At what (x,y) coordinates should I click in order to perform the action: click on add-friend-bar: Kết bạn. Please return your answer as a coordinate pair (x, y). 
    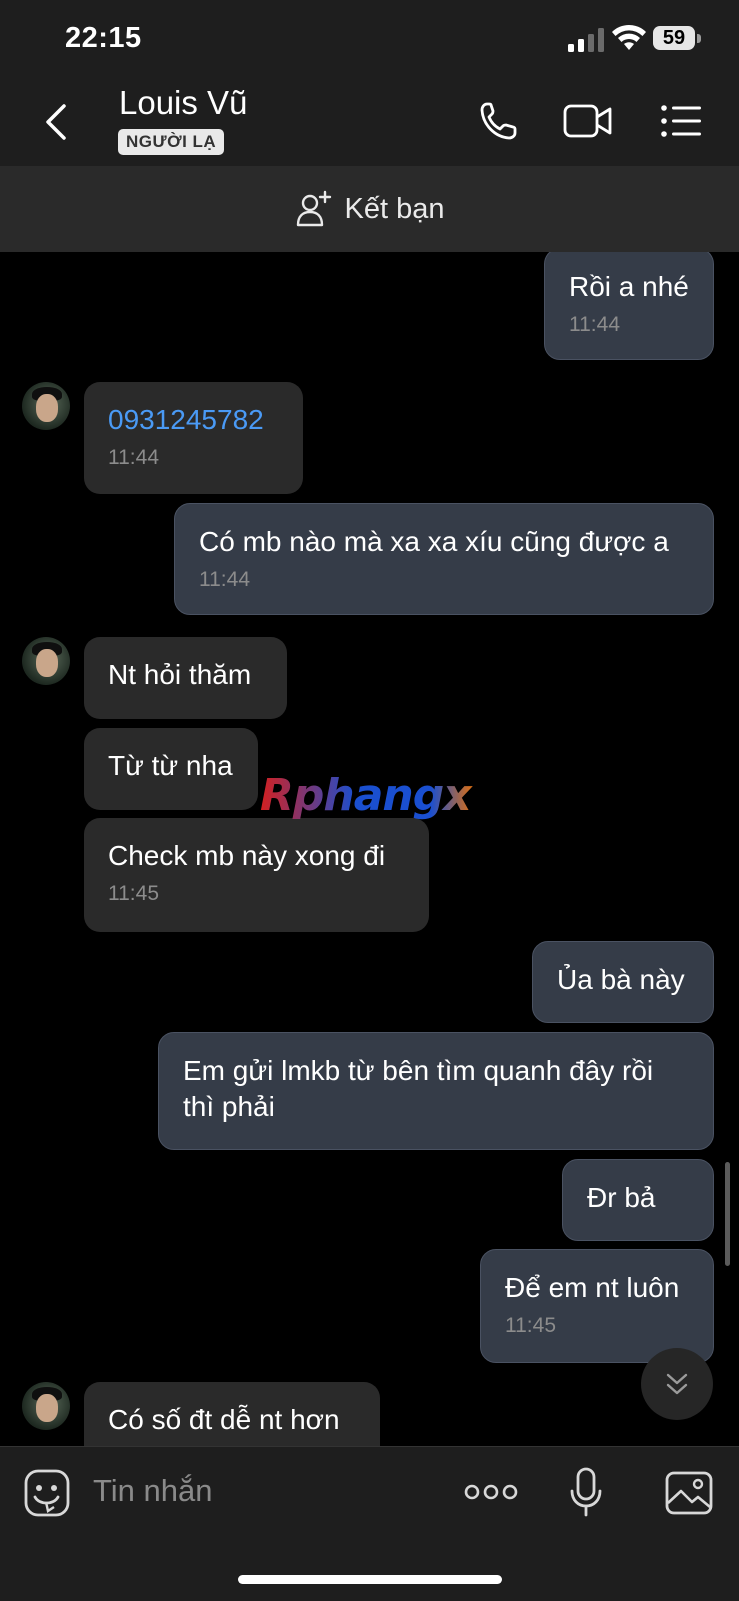
    Looking at the image, I should click on (369, 209).